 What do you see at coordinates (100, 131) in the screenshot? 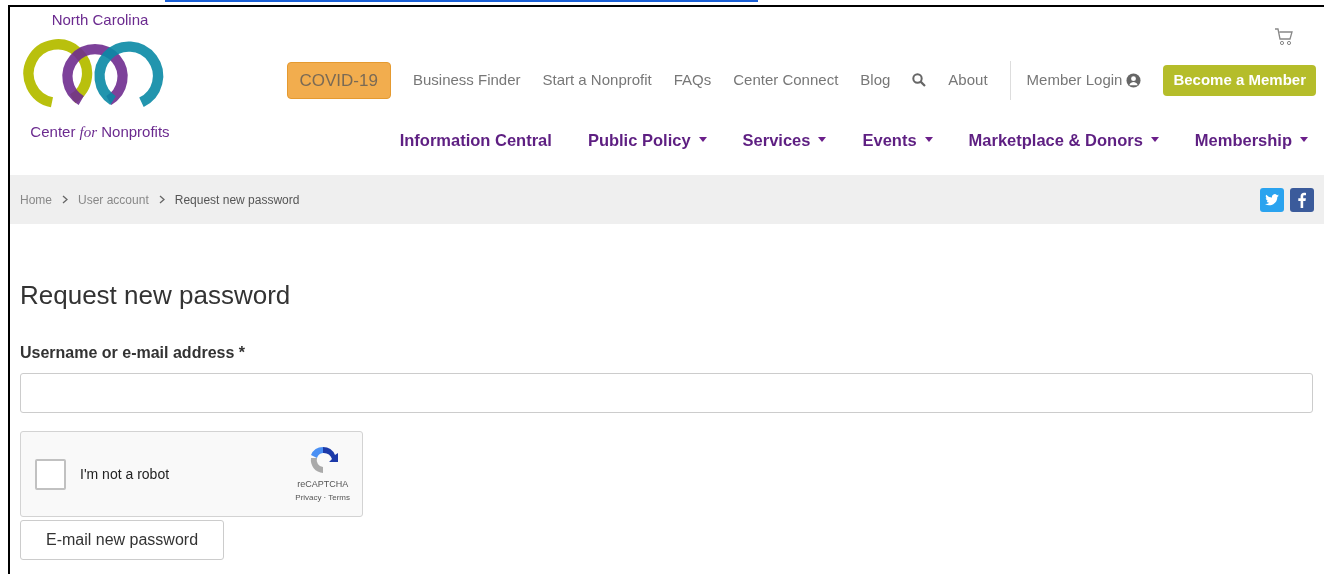
I see `logo-bottom-text: Center for Nonprofits` at bounding box center [100, 131].